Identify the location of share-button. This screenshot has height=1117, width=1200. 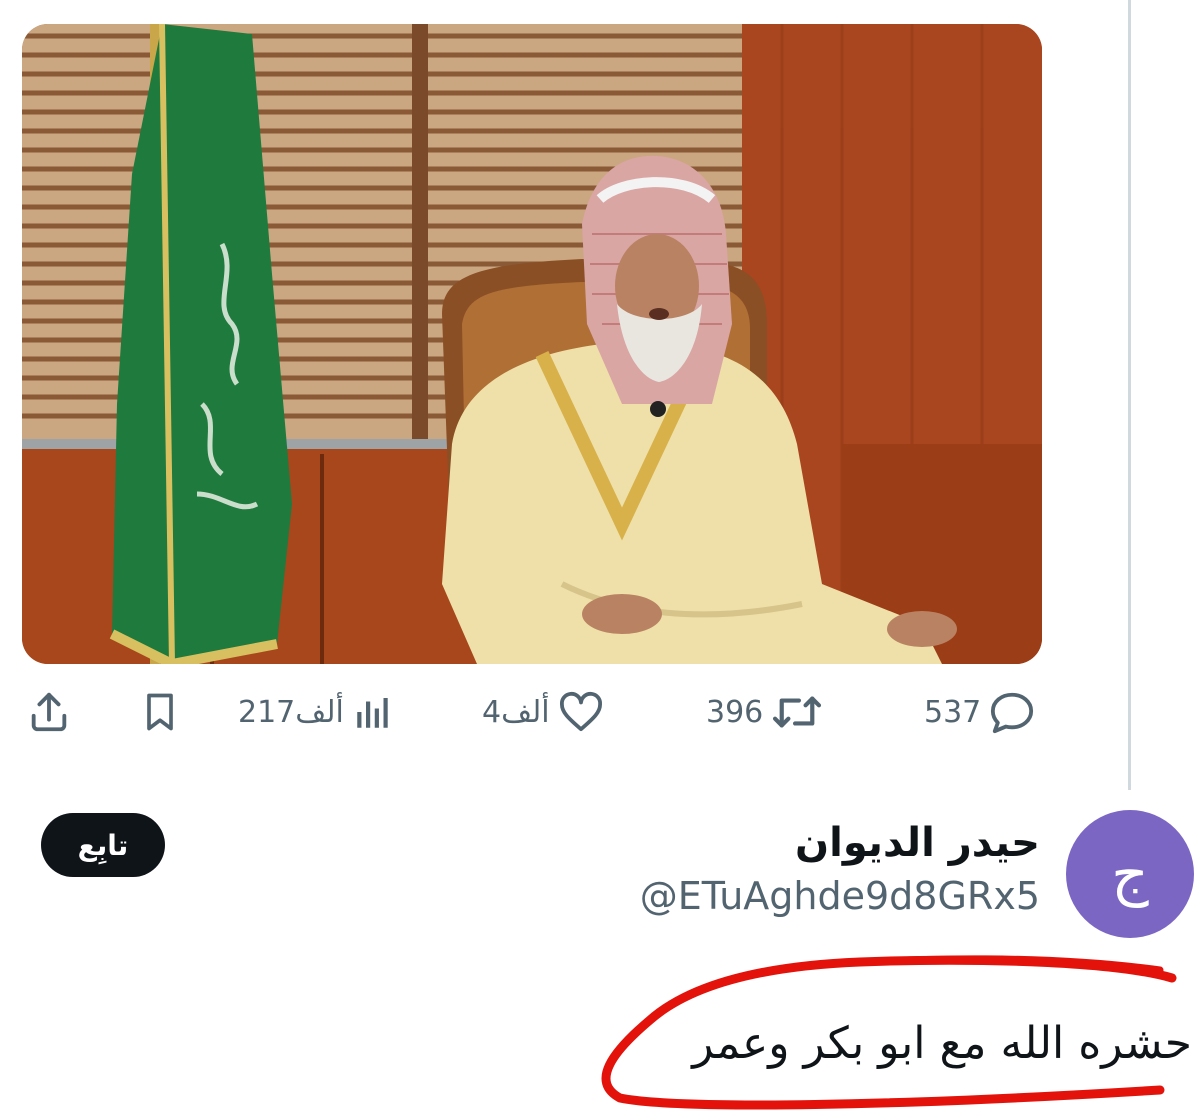
(49, 712).